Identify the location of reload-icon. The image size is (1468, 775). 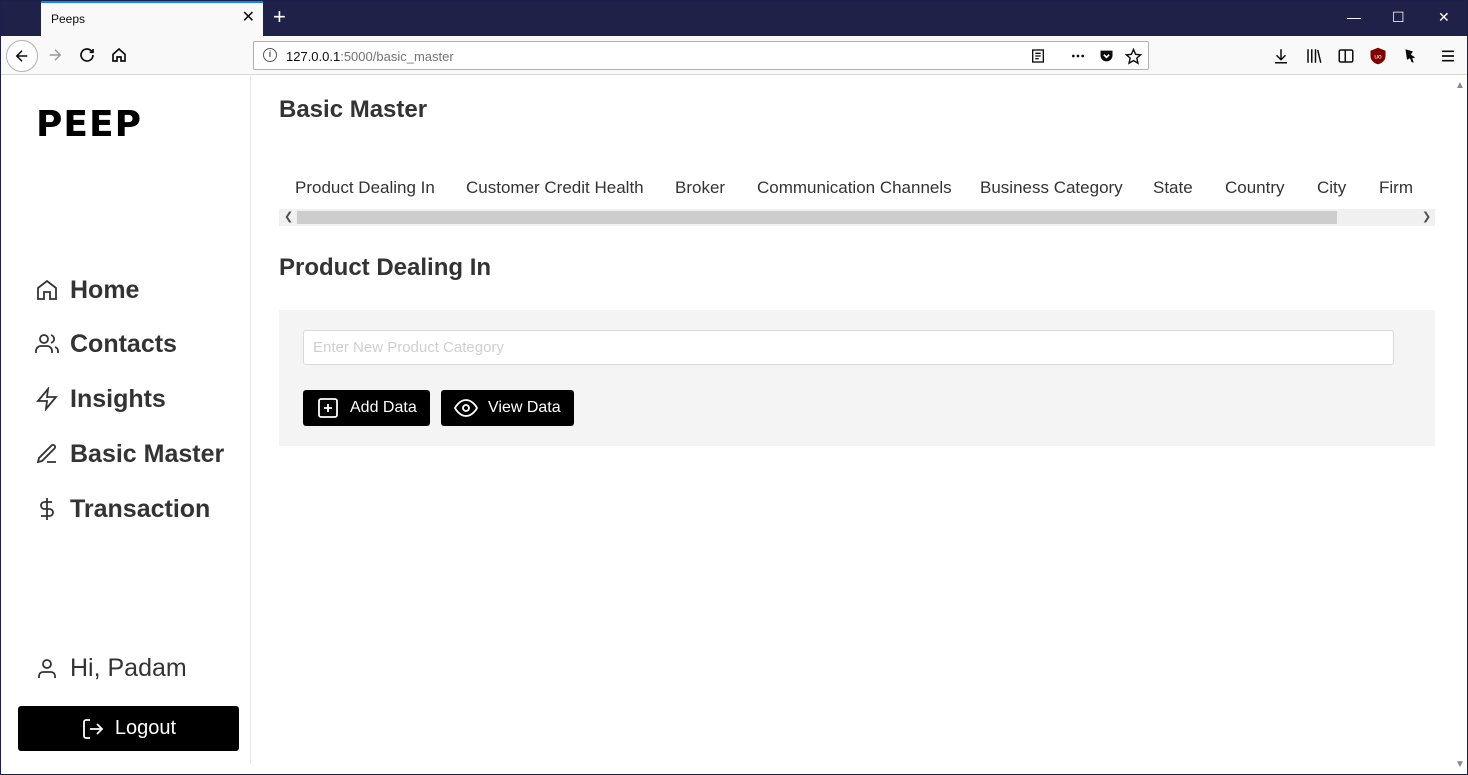
(87, 55).